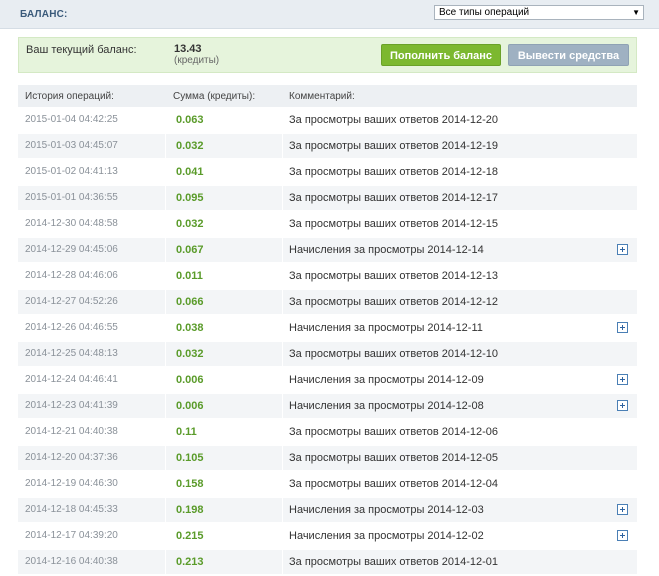 The width and height of the screenshot is (659, 576). I want to click on operation-date: 2014-12-16 04:40:38, so click(71, 561).